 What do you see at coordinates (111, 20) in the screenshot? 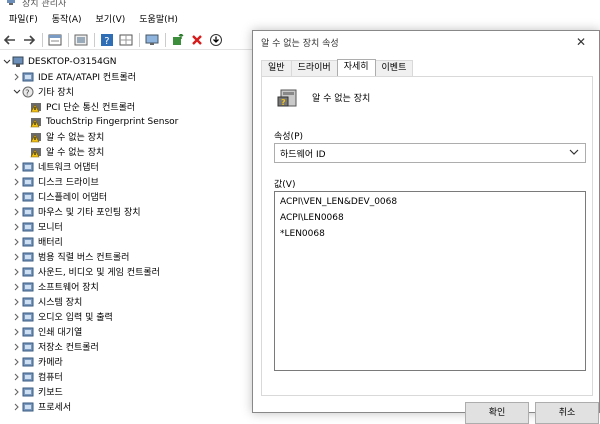
I see `menu-view: 보기(V)` at bounding box center [111, 20].